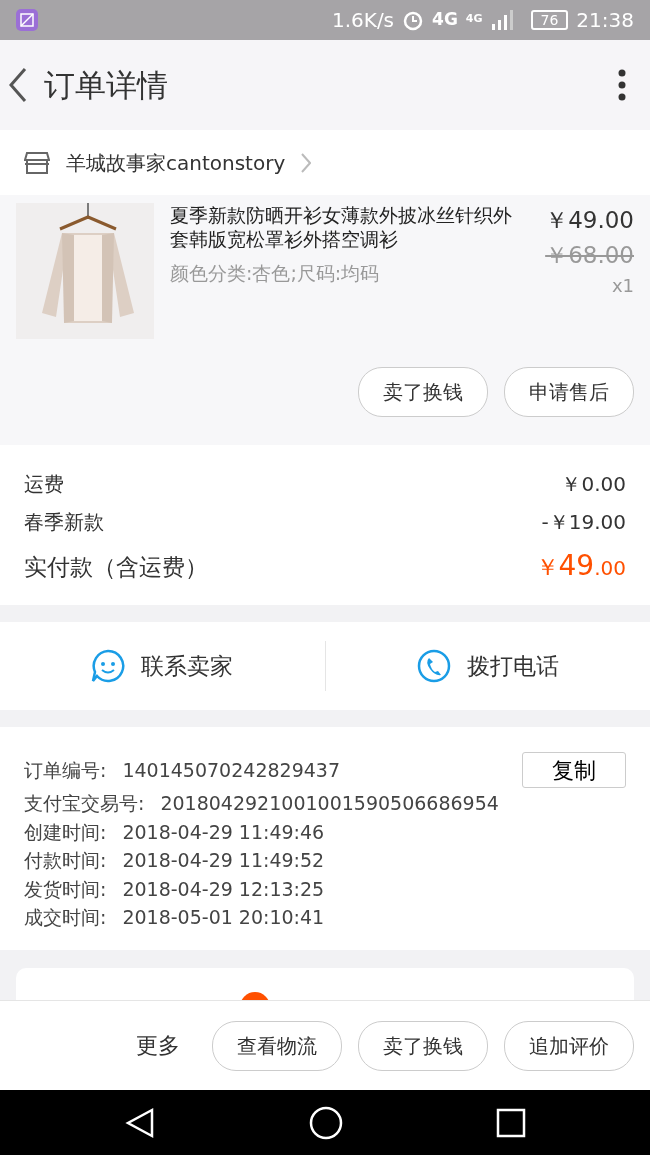 The width and height of the screenshot is (650, 1155). Describe the element at coordinates (583, 522) in the screenshot. I see `fee-value: -￥19.00` at that location.